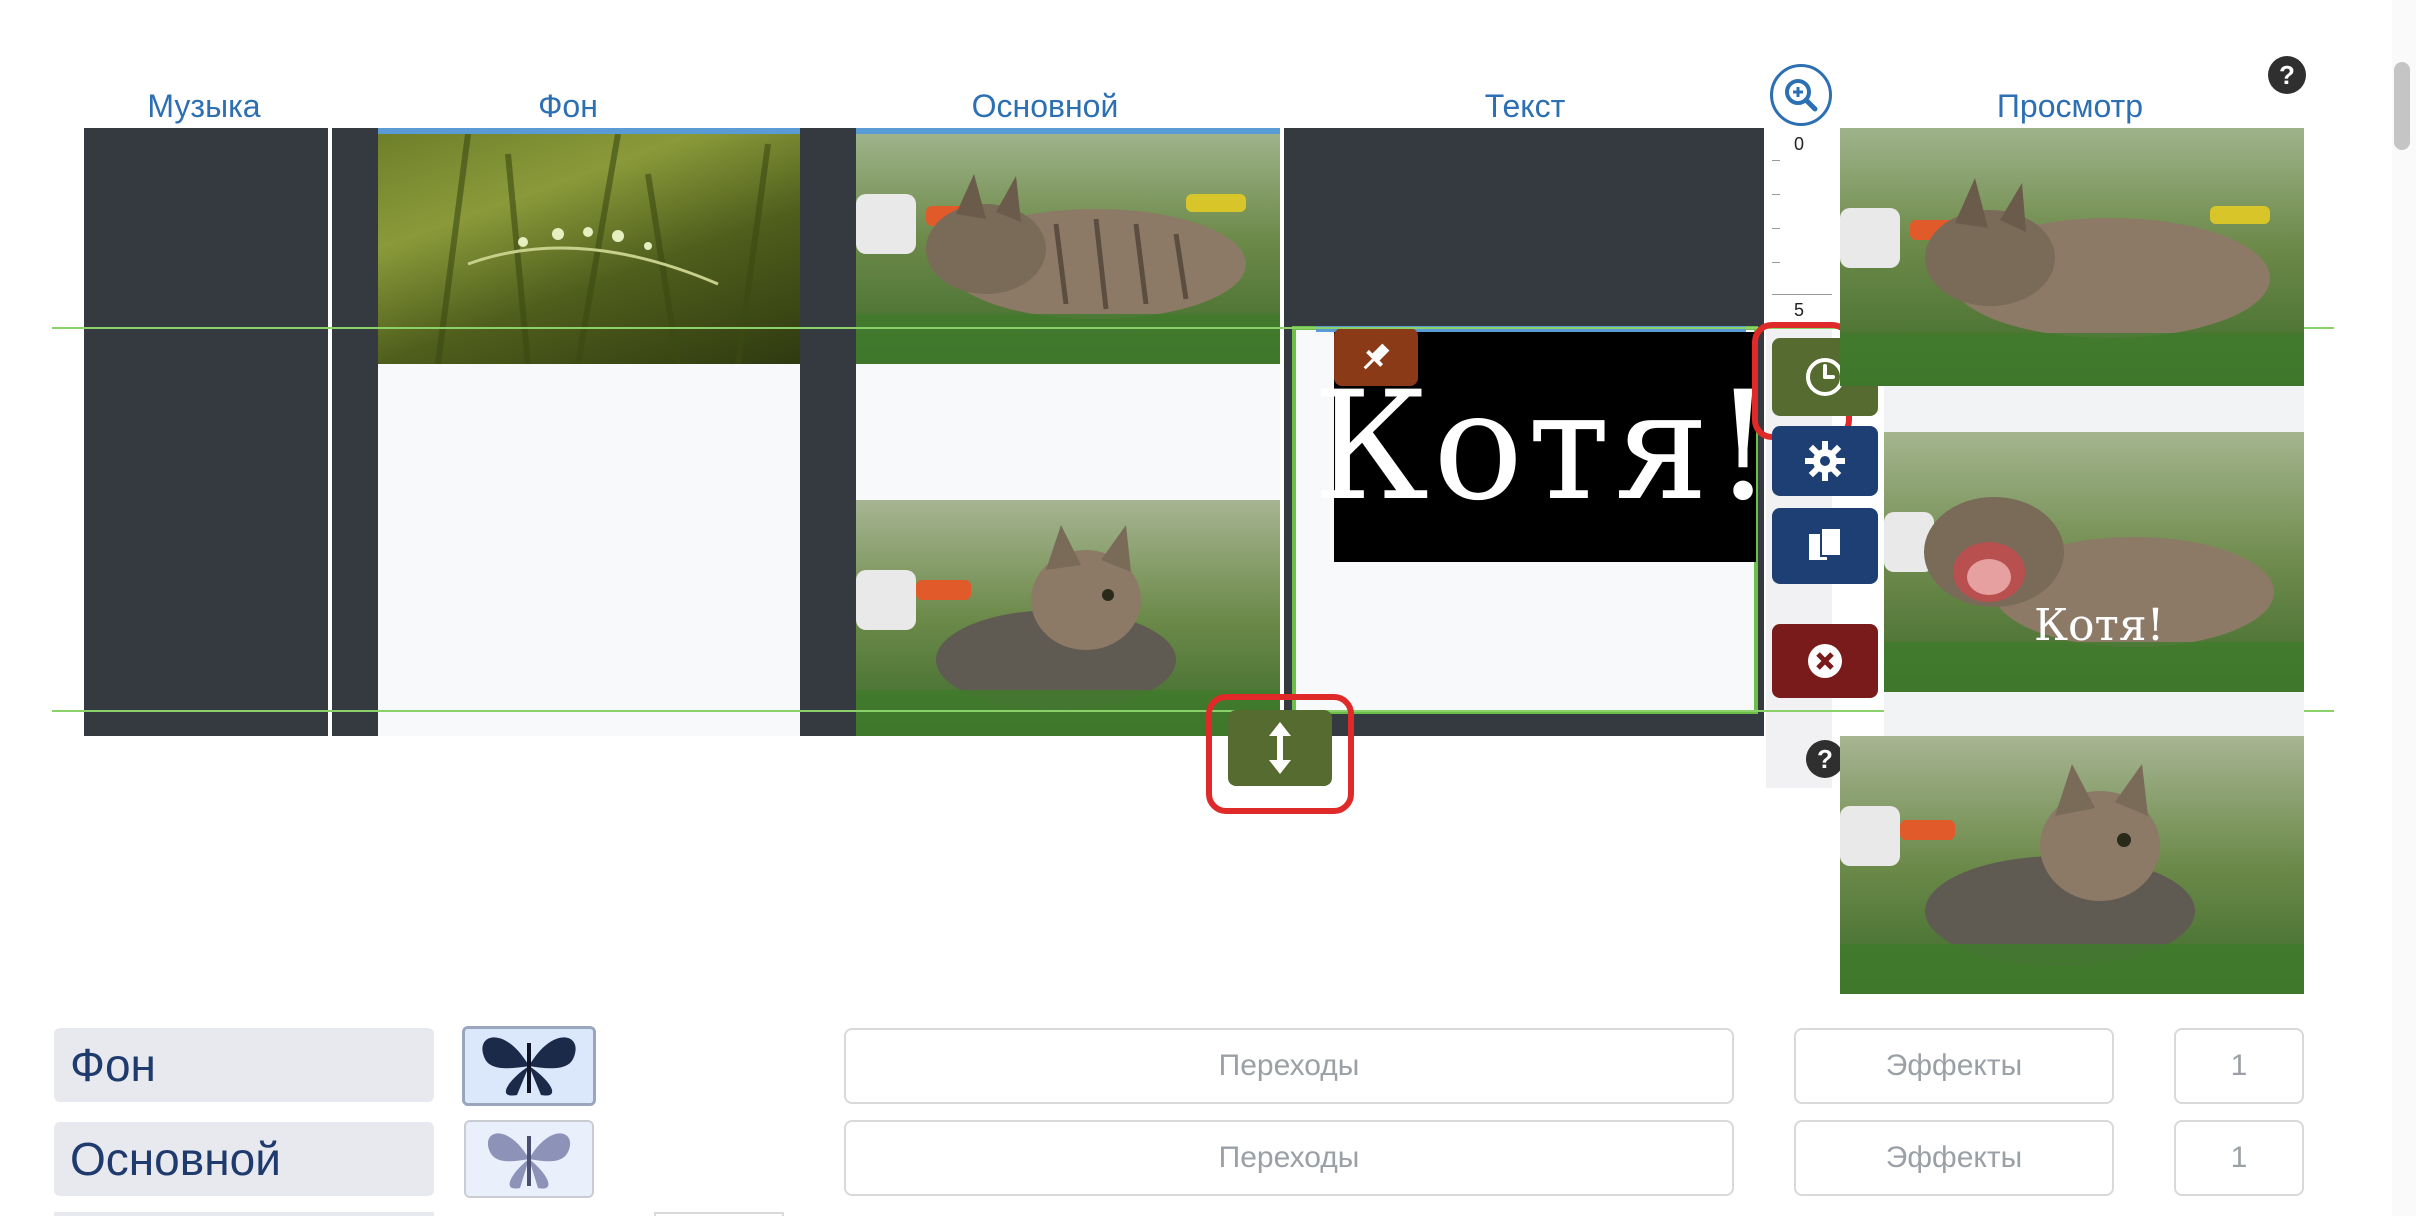 The width and height of the screenshot is (2416, 1216). I want to click on pin-button, so click(1376, 357).